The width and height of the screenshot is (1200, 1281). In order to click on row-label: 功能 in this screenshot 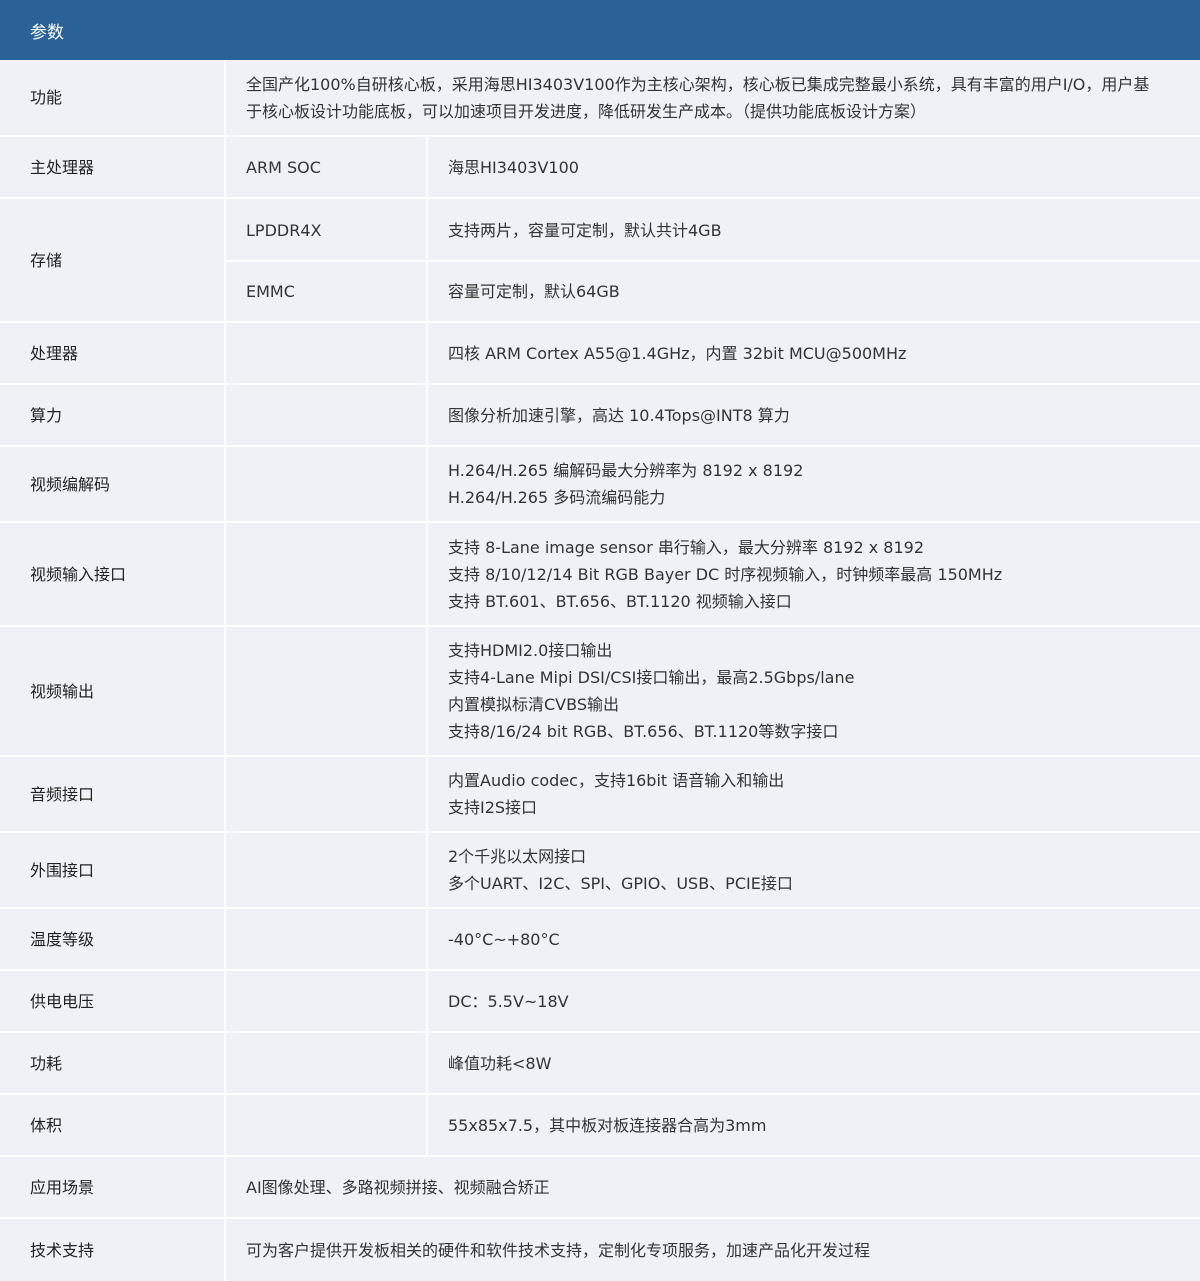, I will do `click(112, 97)`.